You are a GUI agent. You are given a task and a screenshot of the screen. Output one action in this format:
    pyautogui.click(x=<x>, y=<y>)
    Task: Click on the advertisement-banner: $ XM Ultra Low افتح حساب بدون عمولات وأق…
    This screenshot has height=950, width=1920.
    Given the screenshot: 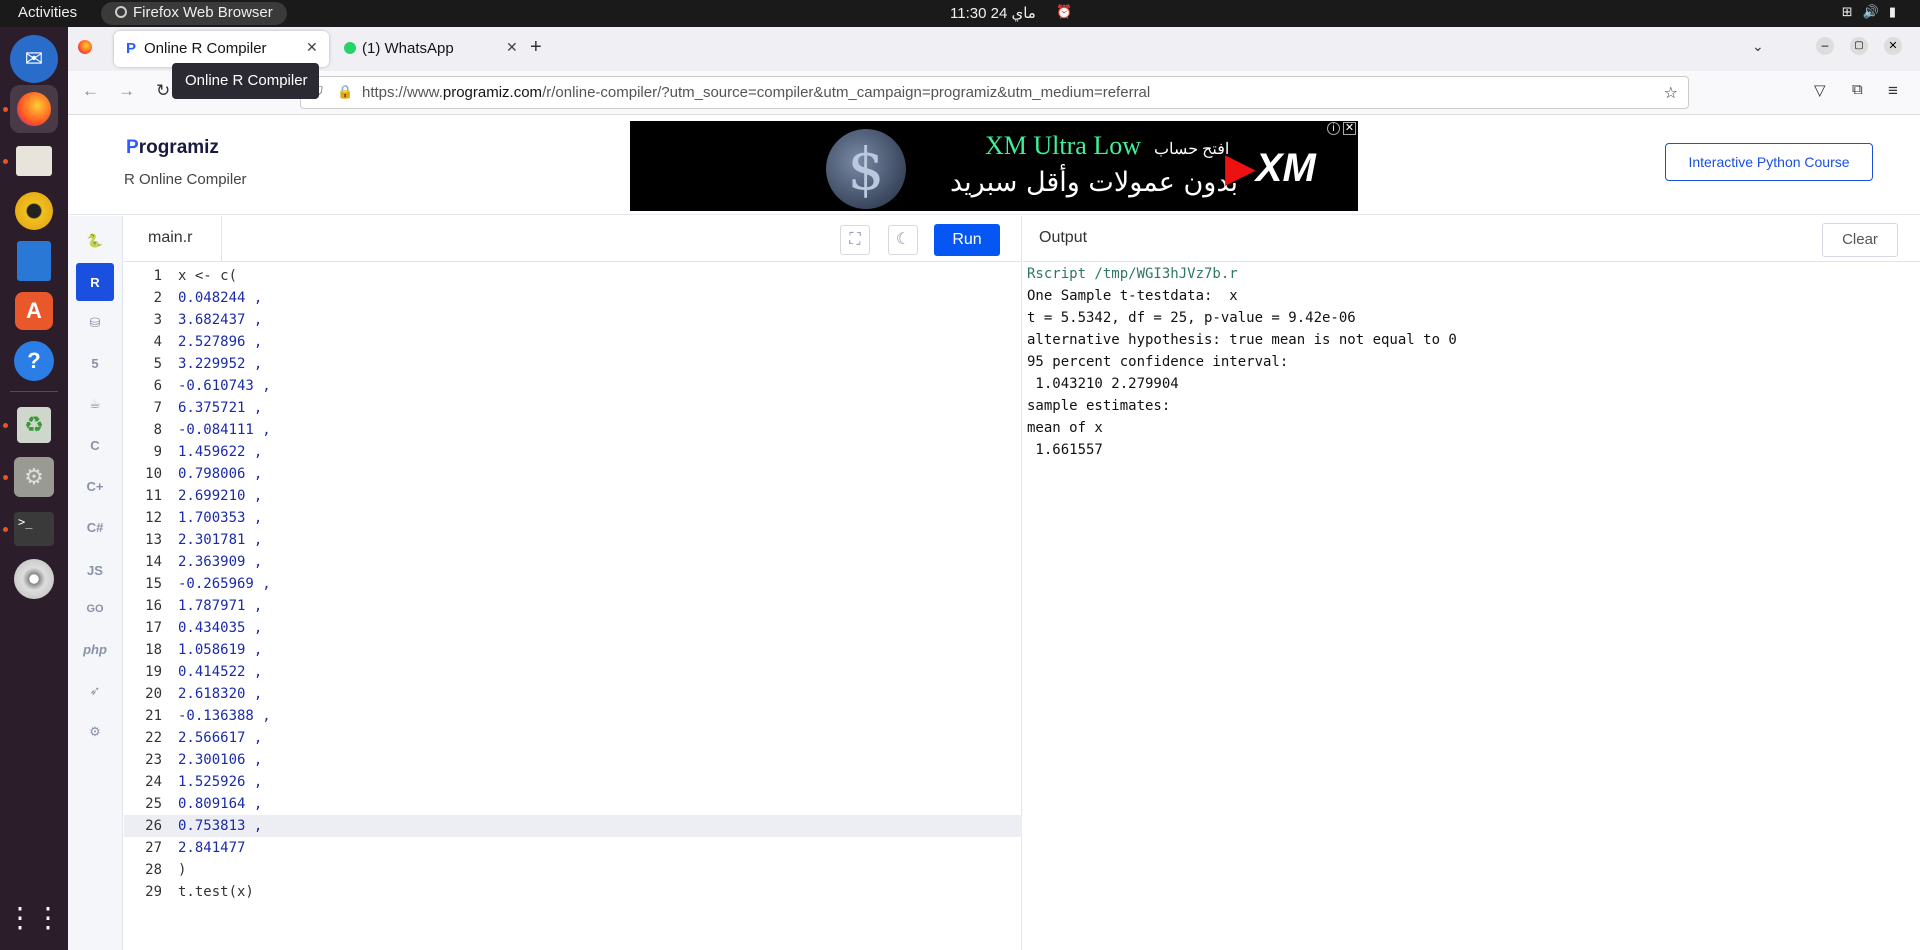 What is the action you would take?
    pyautogui.click(x=994, y=166)
    